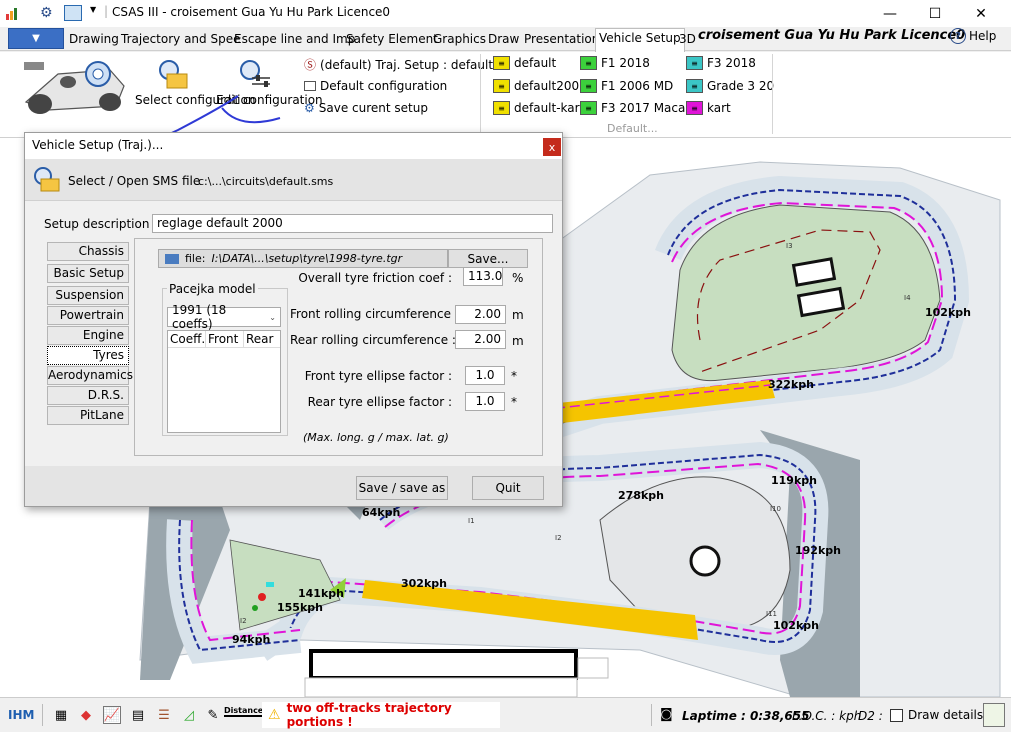 The height and width of the screenshot is (732, 1011). Describe the element at coordinates (46, 13) in the screenshot. I see `settings-icon: ⚙` at that location.